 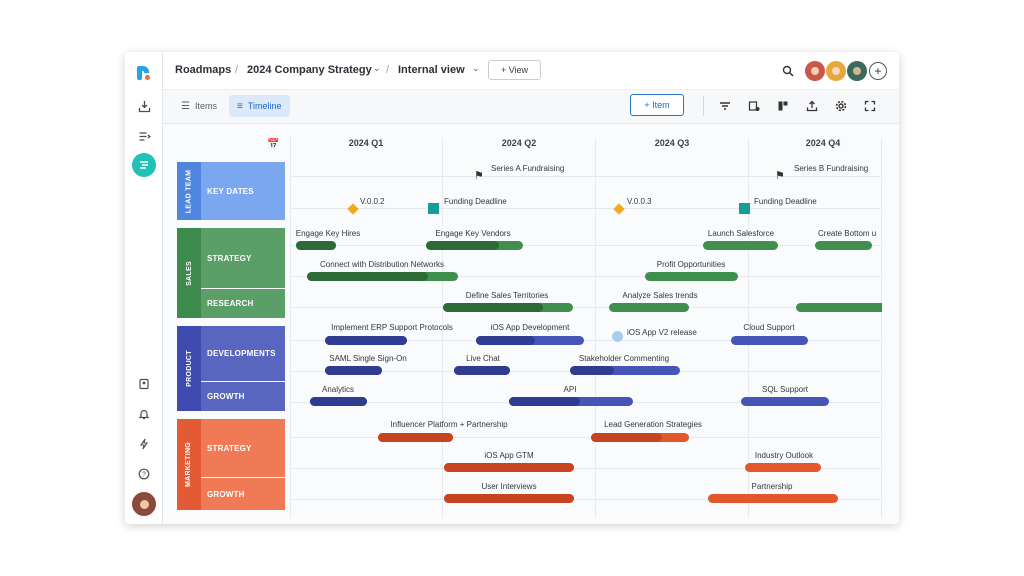 I want to click on inbox-icon, so click(x=144, y=106).